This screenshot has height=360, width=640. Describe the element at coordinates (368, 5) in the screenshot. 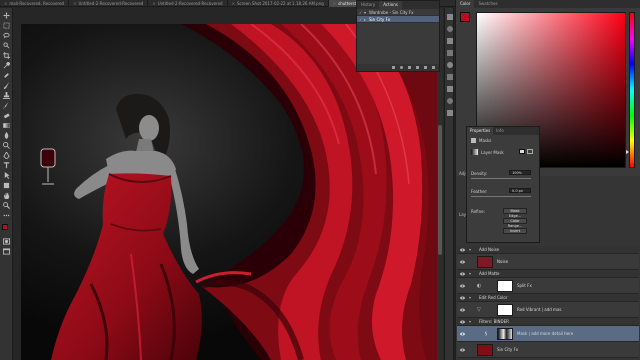

I see `tab-history: History` at that location.